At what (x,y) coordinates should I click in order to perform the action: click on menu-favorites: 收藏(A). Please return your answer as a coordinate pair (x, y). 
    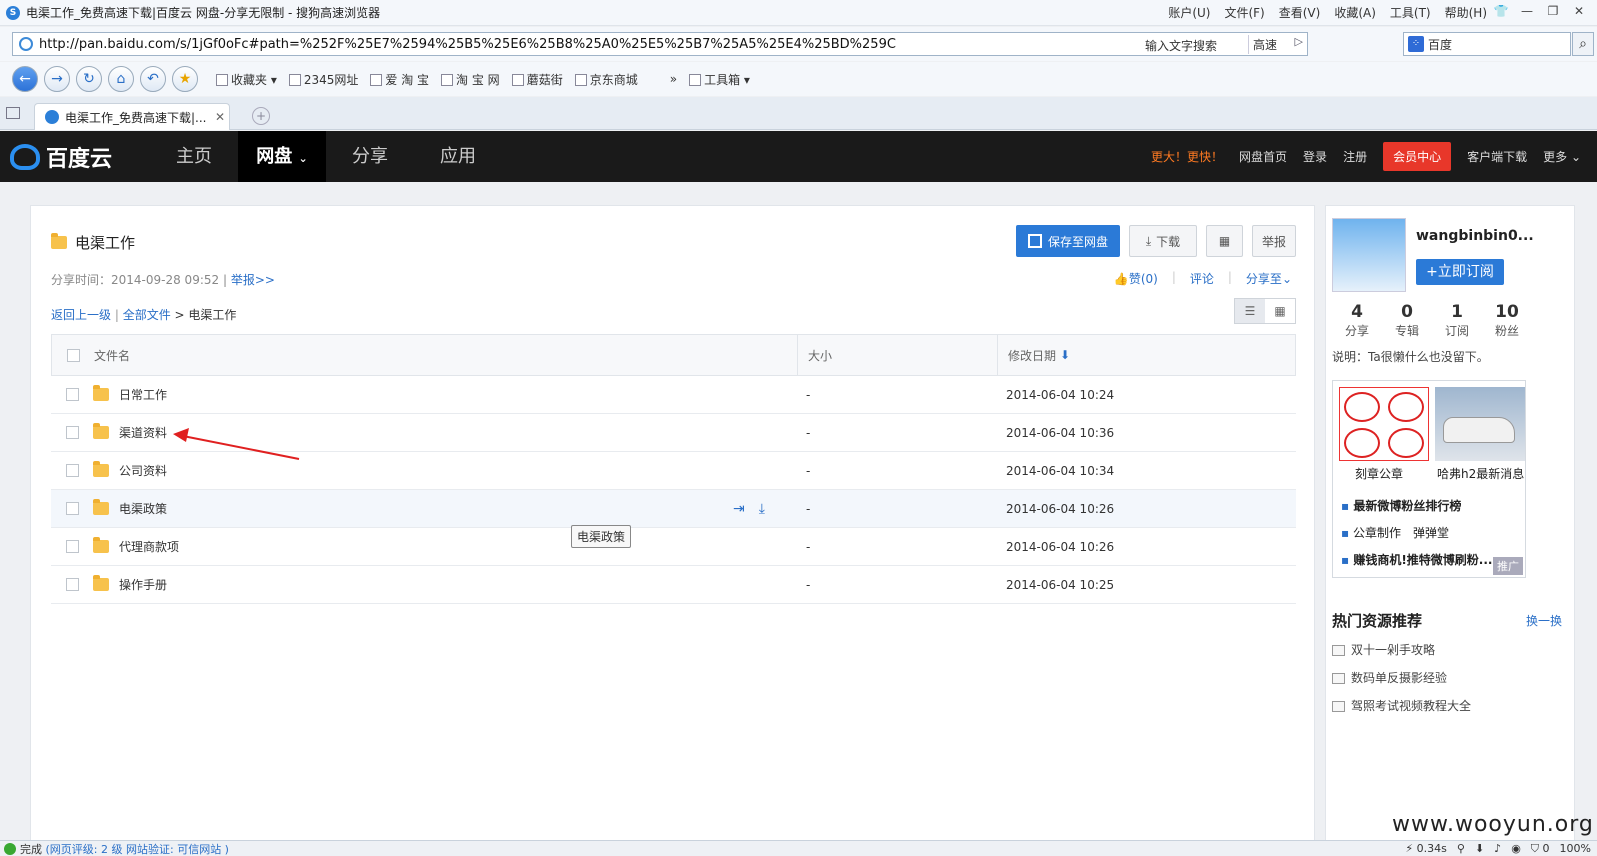
    Looking at the image, I should click on (1355, 12).